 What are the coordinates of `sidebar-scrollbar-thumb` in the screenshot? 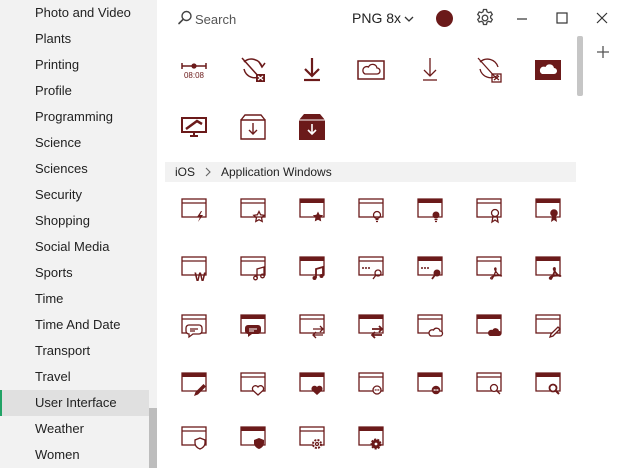 It's located at (153, 438).